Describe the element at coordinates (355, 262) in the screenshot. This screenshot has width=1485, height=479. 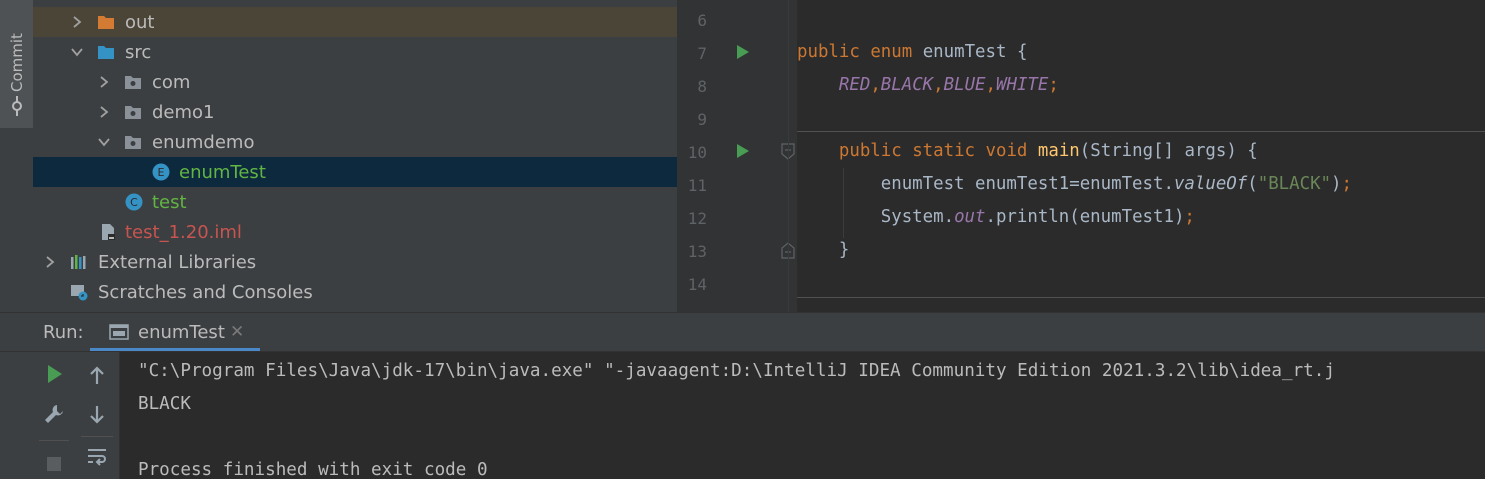
I see `tree-item-external-libraries: External Libraries` at that location.